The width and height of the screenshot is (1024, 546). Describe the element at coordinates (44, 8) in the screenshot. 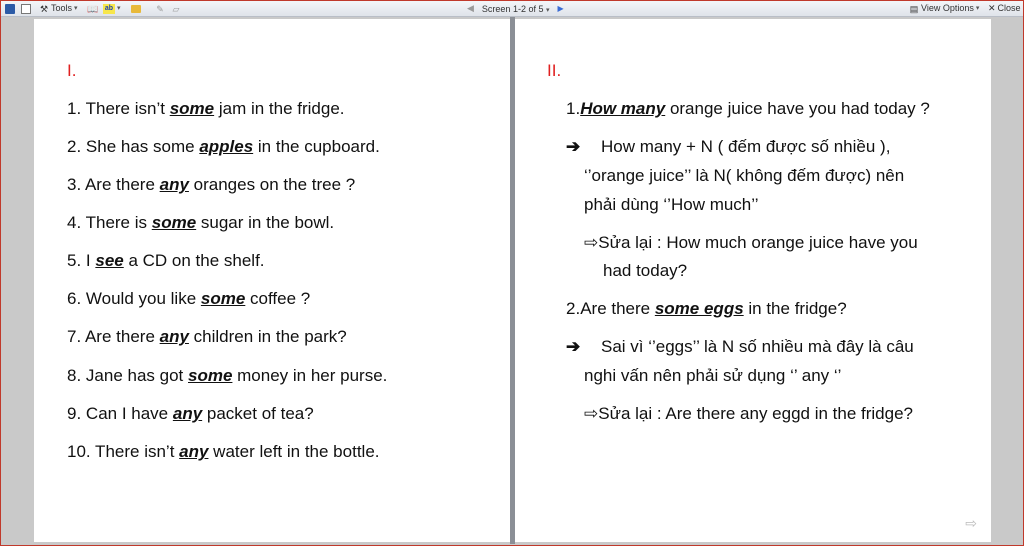

I see `tools-icon: ⚒` at that location.